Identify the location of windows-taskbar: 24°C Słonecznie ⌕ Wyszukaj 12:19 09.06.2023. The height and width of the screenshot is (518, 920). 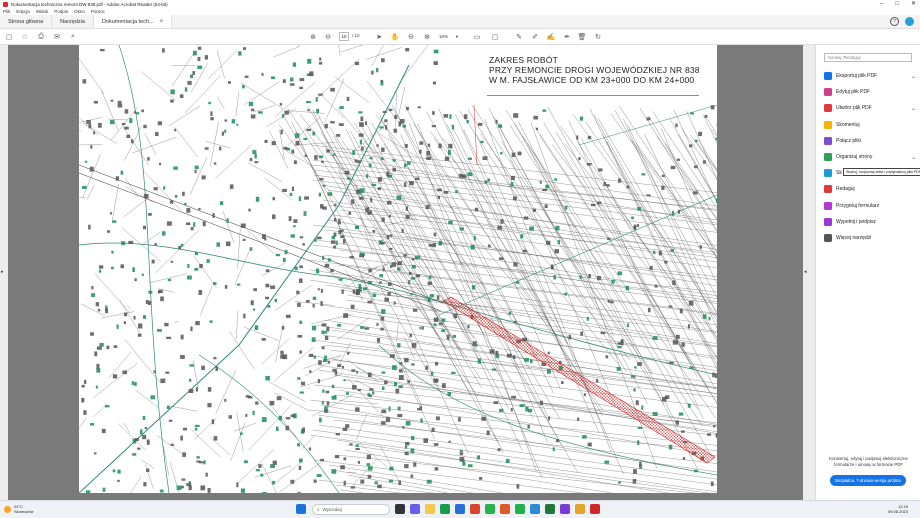
(460, 509).